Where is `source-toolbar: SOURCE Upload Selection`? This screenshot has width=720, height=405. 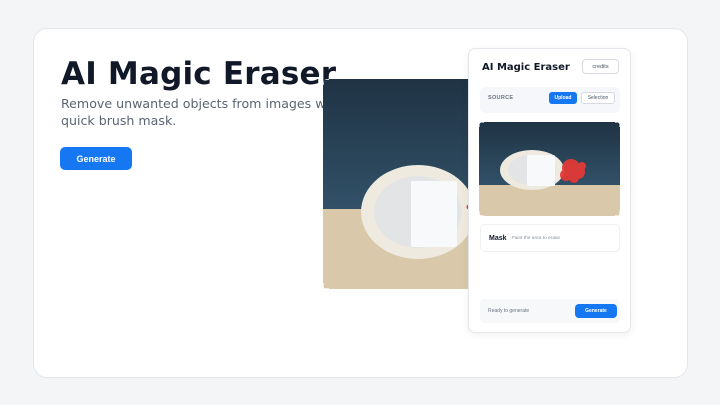 source-toolbar: SOURCE Upload Selection is located at coordinates (550, 100).